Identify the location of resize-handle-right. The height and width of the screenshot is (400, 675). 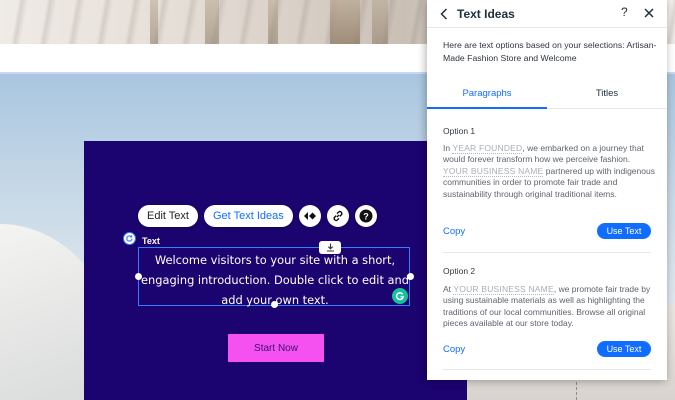
(410, 276).